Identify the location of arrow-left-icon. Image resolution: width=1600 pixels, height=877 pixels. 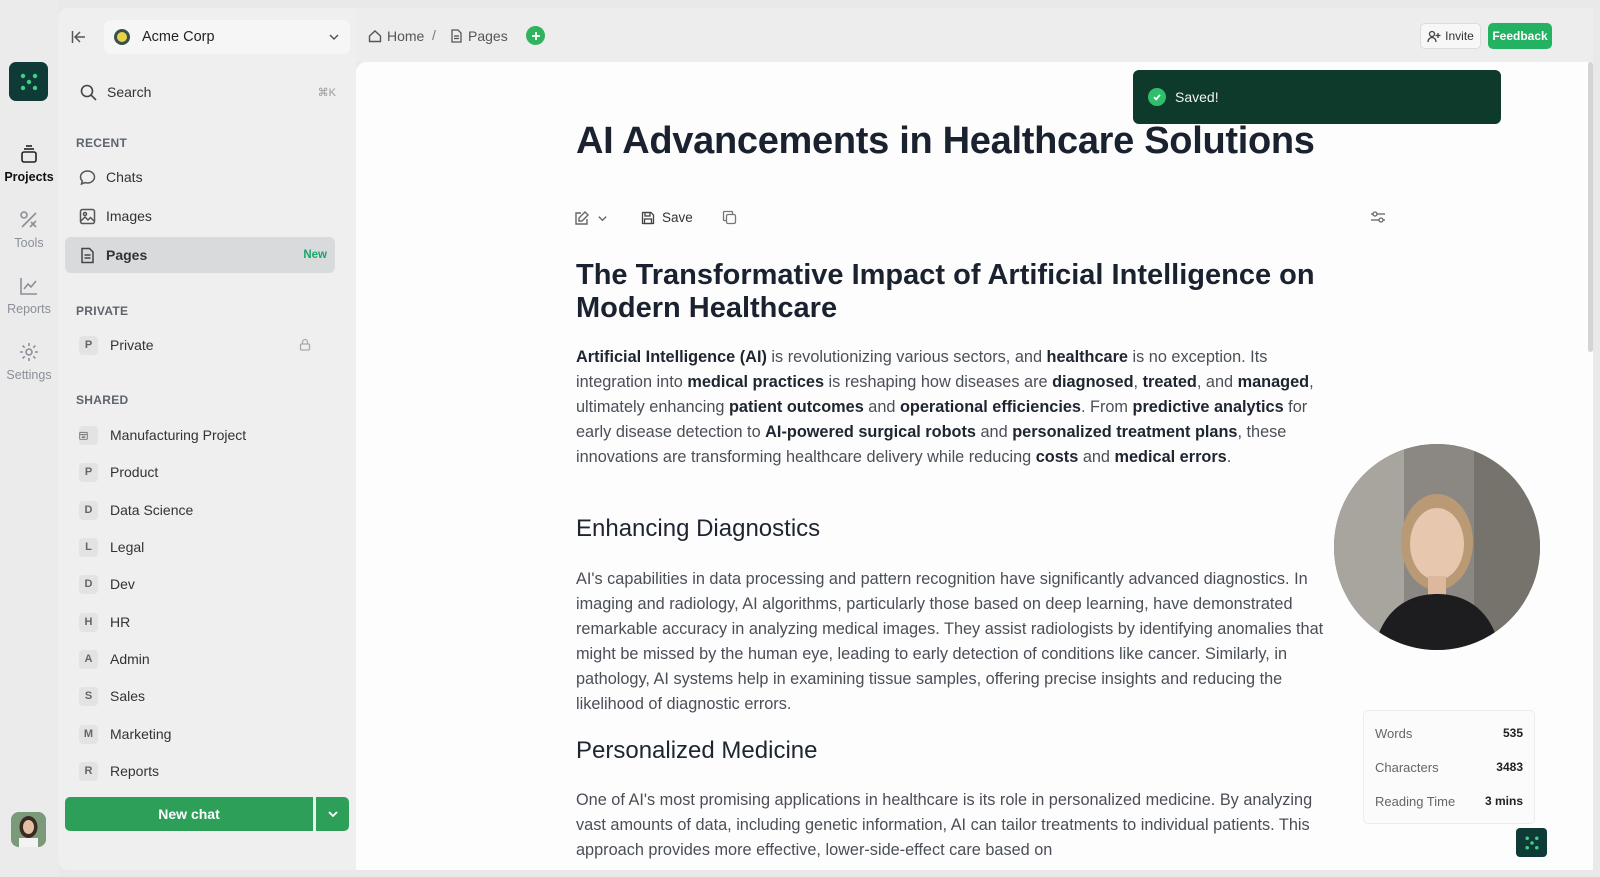
(78, 37).